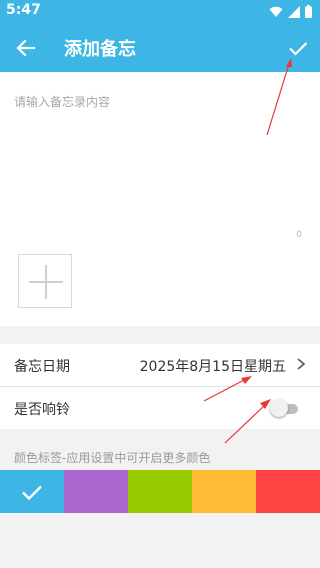  I want to click on memo-date-value: 2025年8月15日星期五, so click(213, 366).